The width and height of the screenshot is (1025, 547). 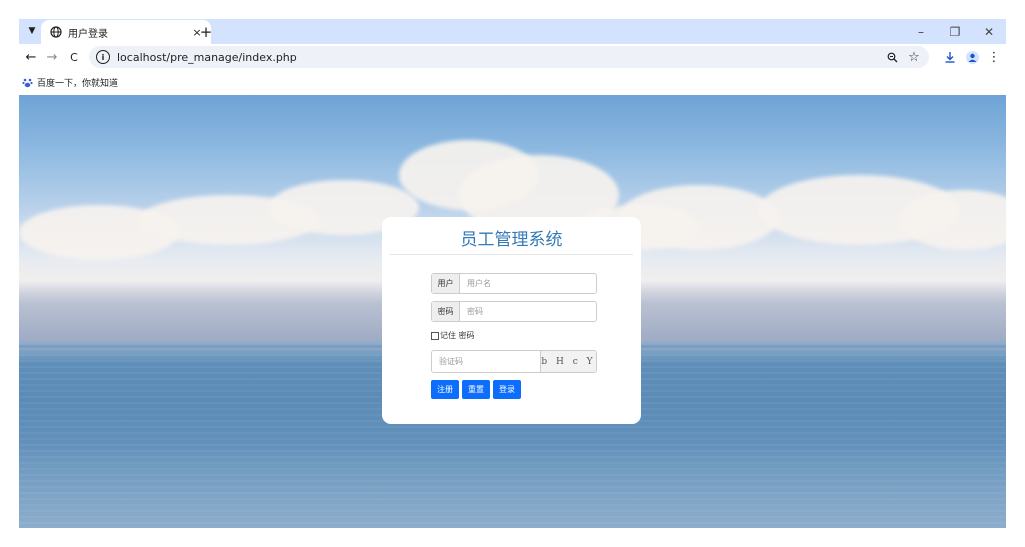 I want to click on minimize-button: –, so click(x=921, y=31).